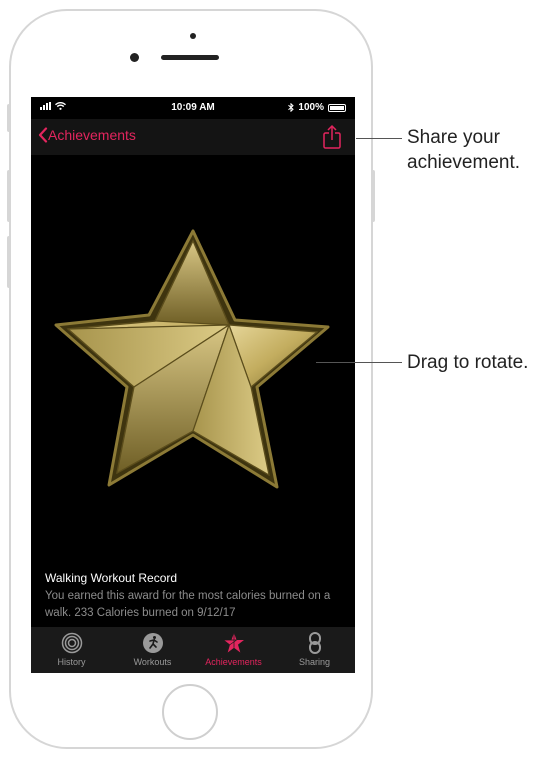 This screenshot has width=559, height=759. What do you see at coordinates (190, 57) in the screenshot?
I see `earpiece-speaker` at bounding box center [190, 57].